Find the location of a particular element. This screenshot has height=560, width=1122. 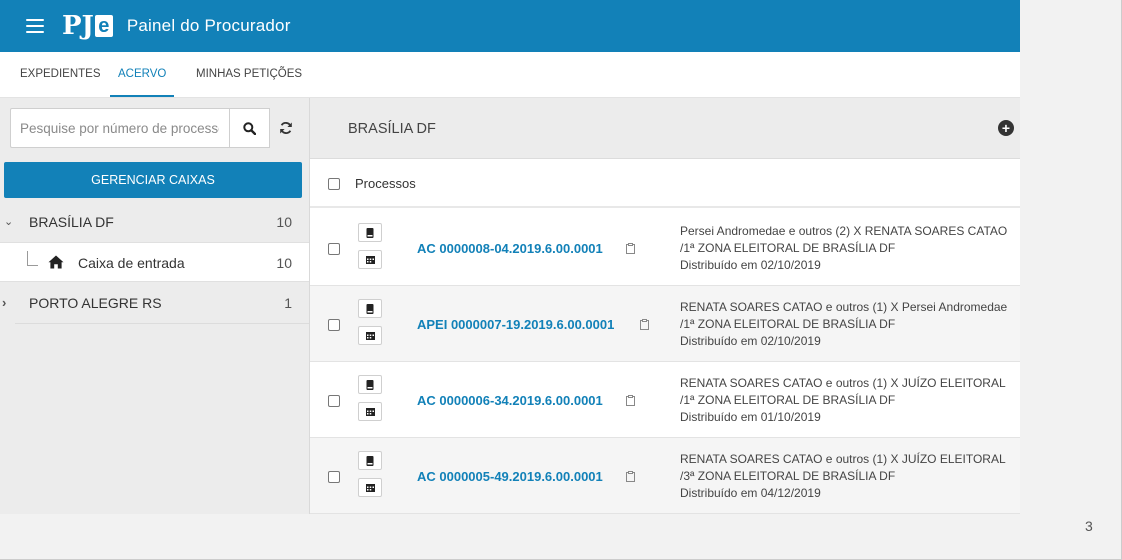

tree-divider is located at coordinates (162, 323).